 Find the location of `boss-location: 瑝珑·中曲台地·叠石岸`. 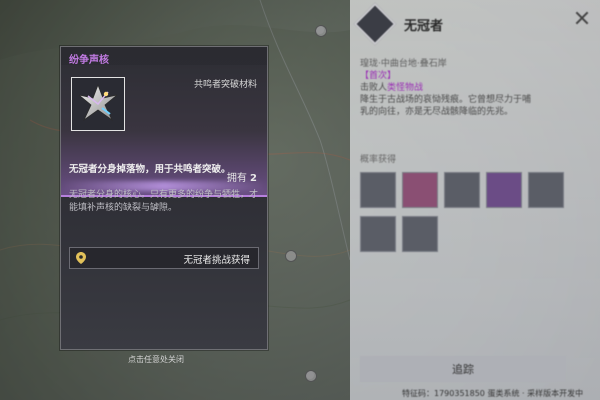

boss-location: 瑝珑·中曲台地·叠石岸 is located at coordinates (403, 64).